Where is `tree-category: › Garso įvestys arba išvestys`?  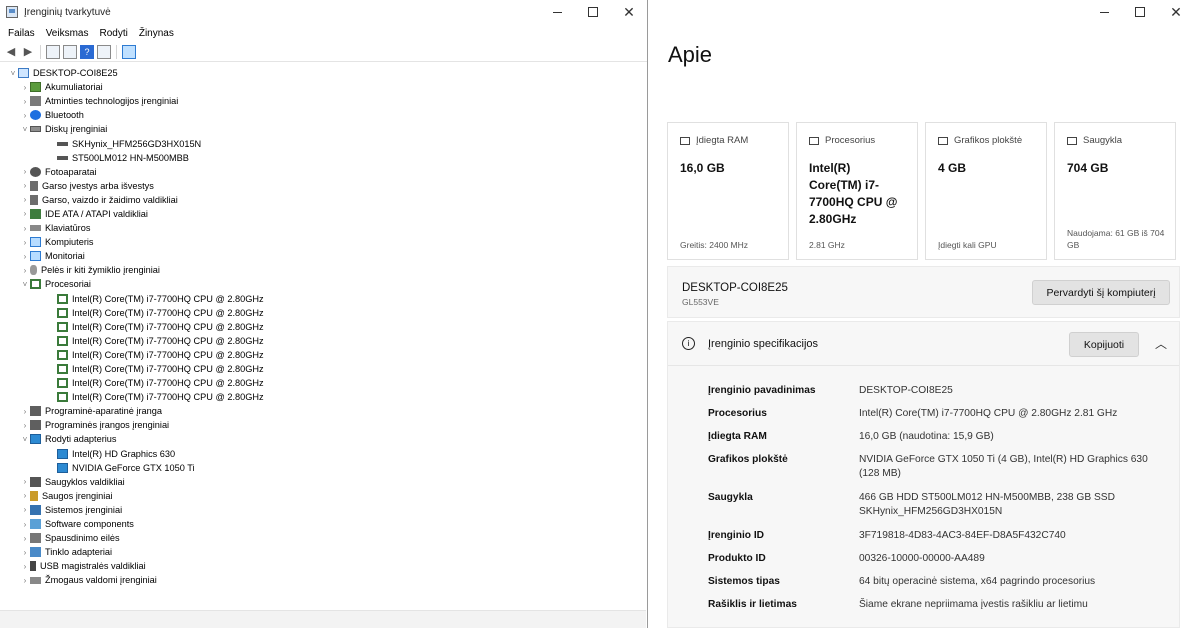
tree-category: › Garso įvestys arba išvestys is located at coordinates (323, 186).